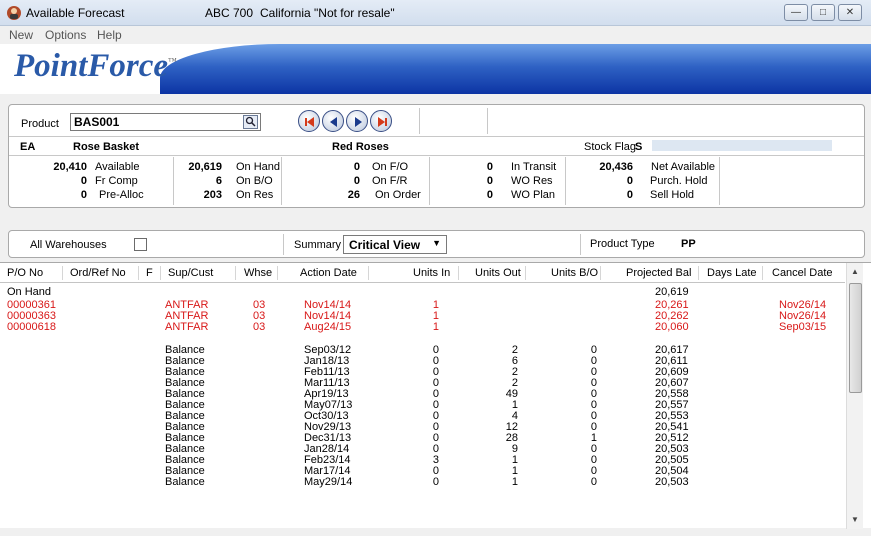 The image size is (871, 536). Describe the element at coordinates (823, 12) in the screenshot. I see `maximize-button: □` at that location.